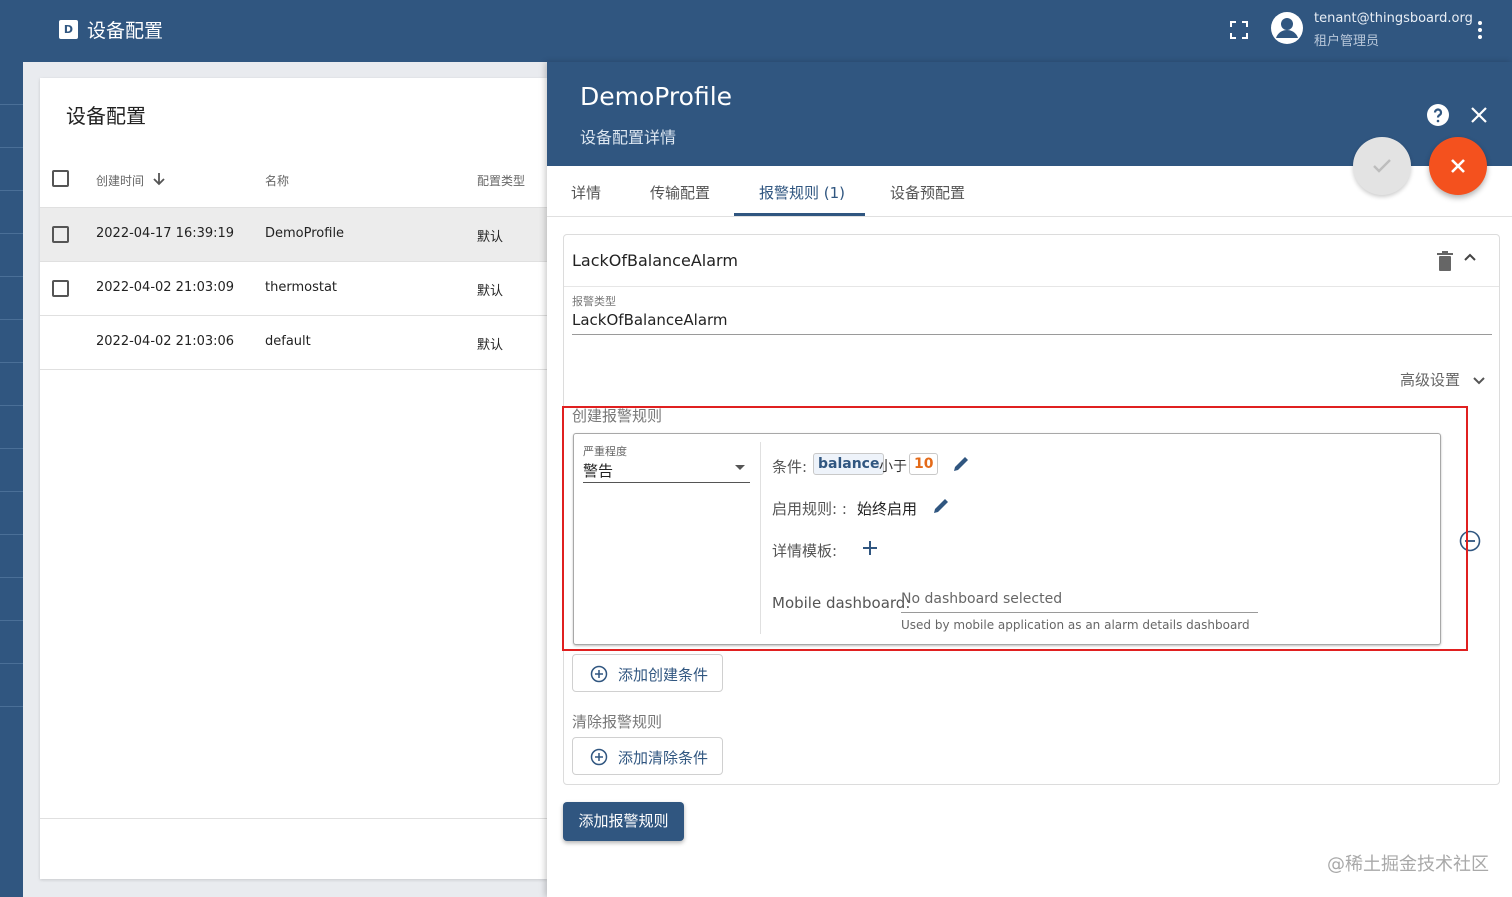 Image resolution: width=1512 pixels, height=897 pixels. What do you see at coordinates (656, 96) in the screenshot?
I see `profile-name: DemoProfile` at bounding box center [656, 96].